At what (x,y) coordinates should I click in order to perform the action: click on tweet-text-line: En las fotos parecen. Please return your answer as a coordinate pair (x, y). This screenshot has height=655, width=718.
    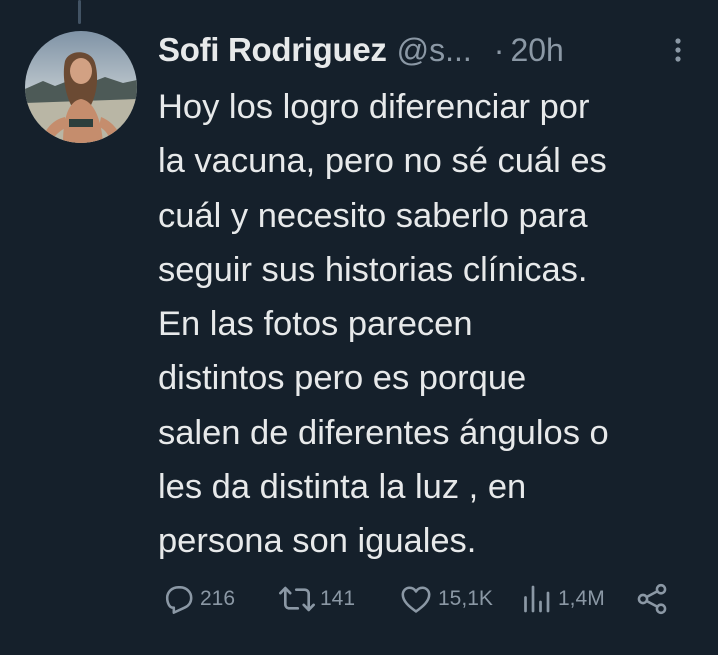
    Looking at the image, I should click on (315, 324).